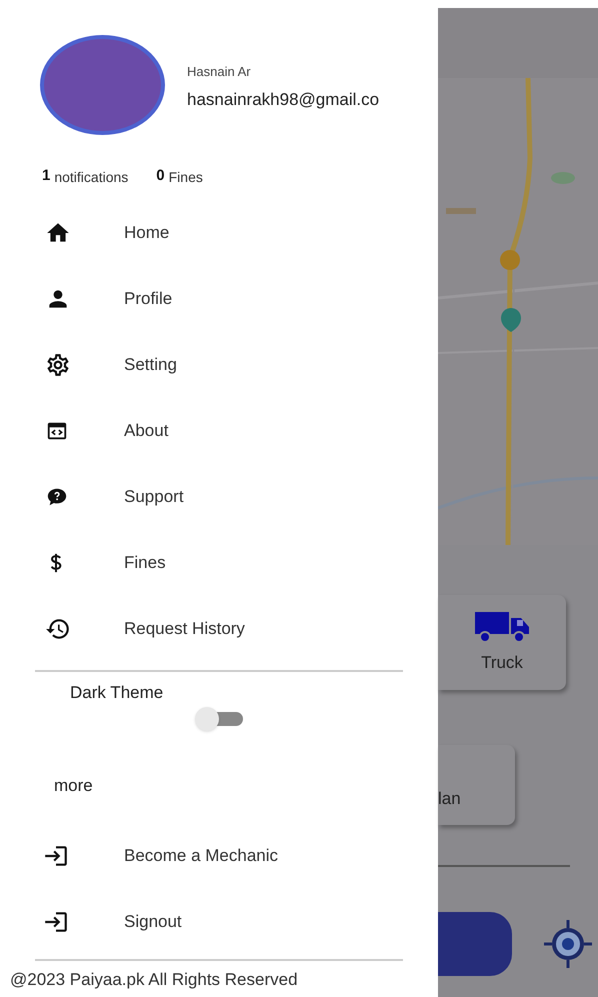 The height and width of the screenshot is (997, 598). I want to click on menu-item: Support, so click(219, 497).